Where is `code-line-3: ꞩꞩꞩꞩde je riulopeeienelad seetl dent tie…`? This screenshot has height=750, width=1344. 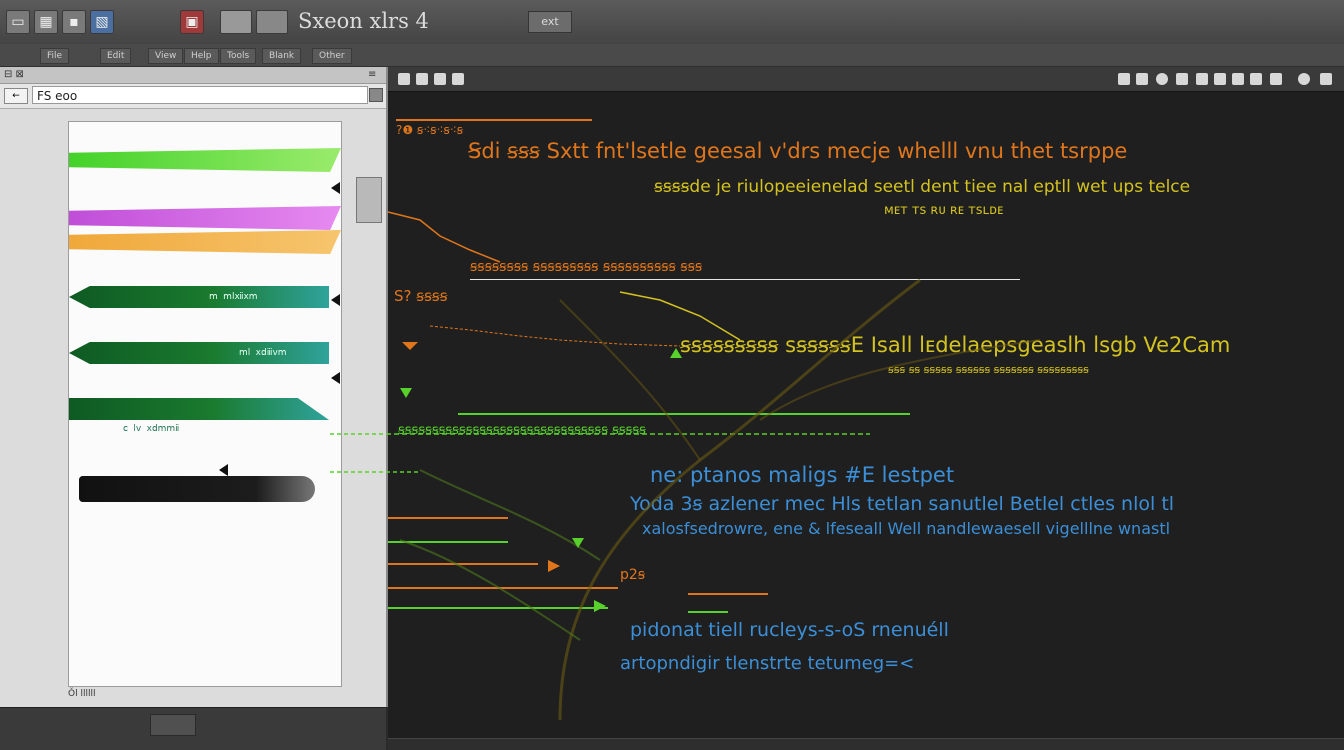
code-line-3: ꞩꞩꞩꞩde je riulopeeienelad seetl dent tie… is located at coordinates (922, 187).